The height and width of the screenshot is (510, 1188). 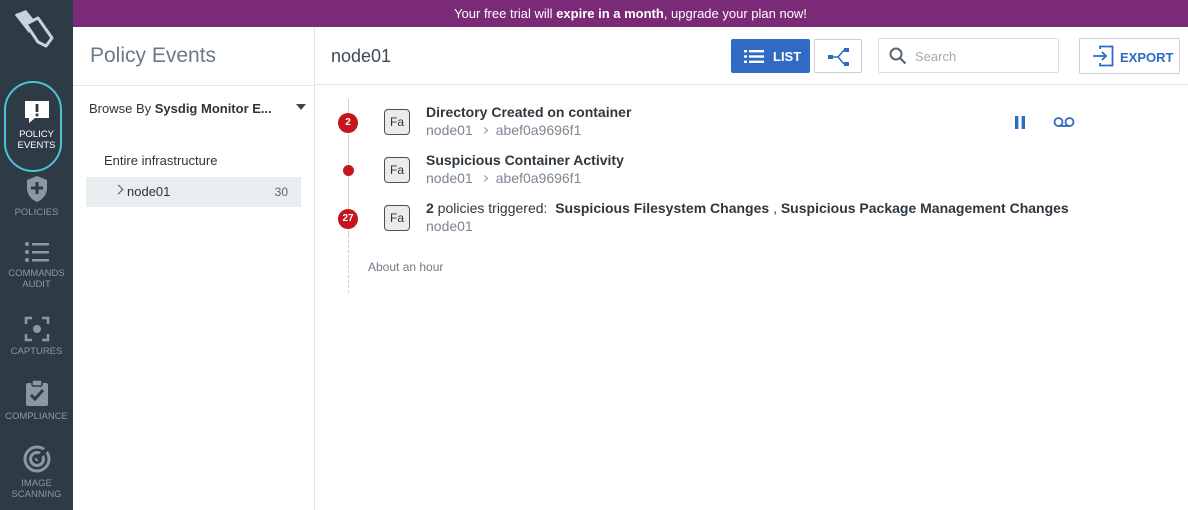 I want to click on voicemail-icon, so click(x=1064, y=122).